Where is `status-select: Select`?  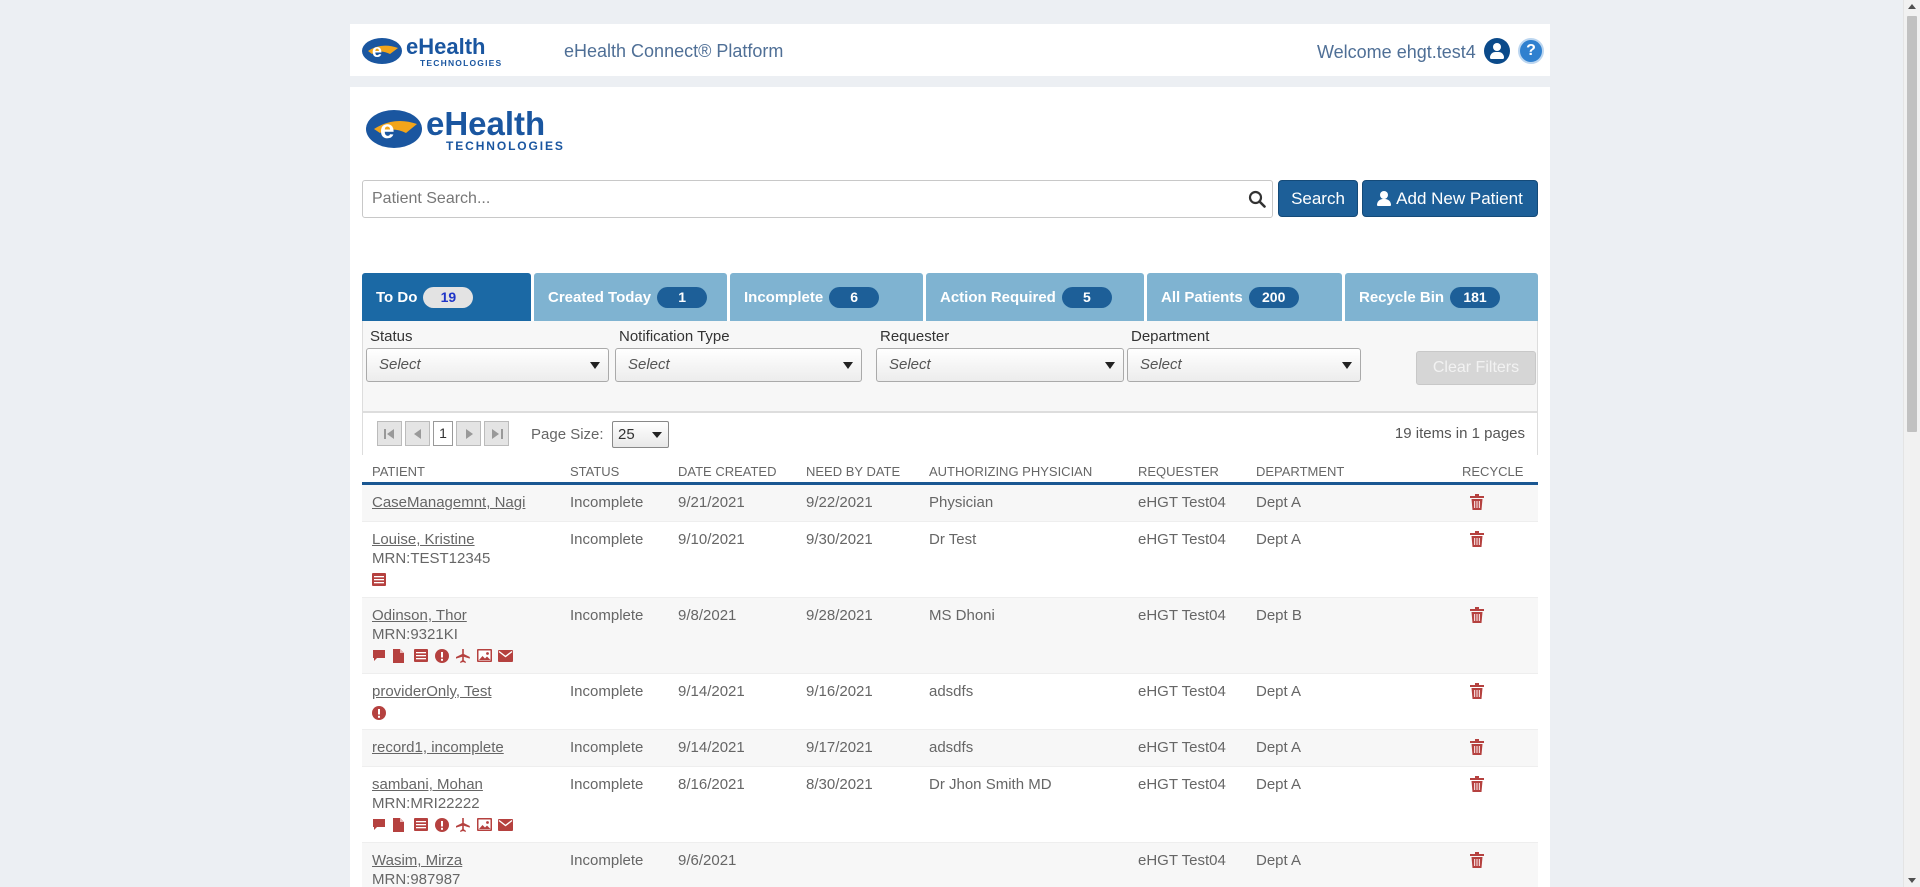
status-select: Select is located at coordinates (487, 365).